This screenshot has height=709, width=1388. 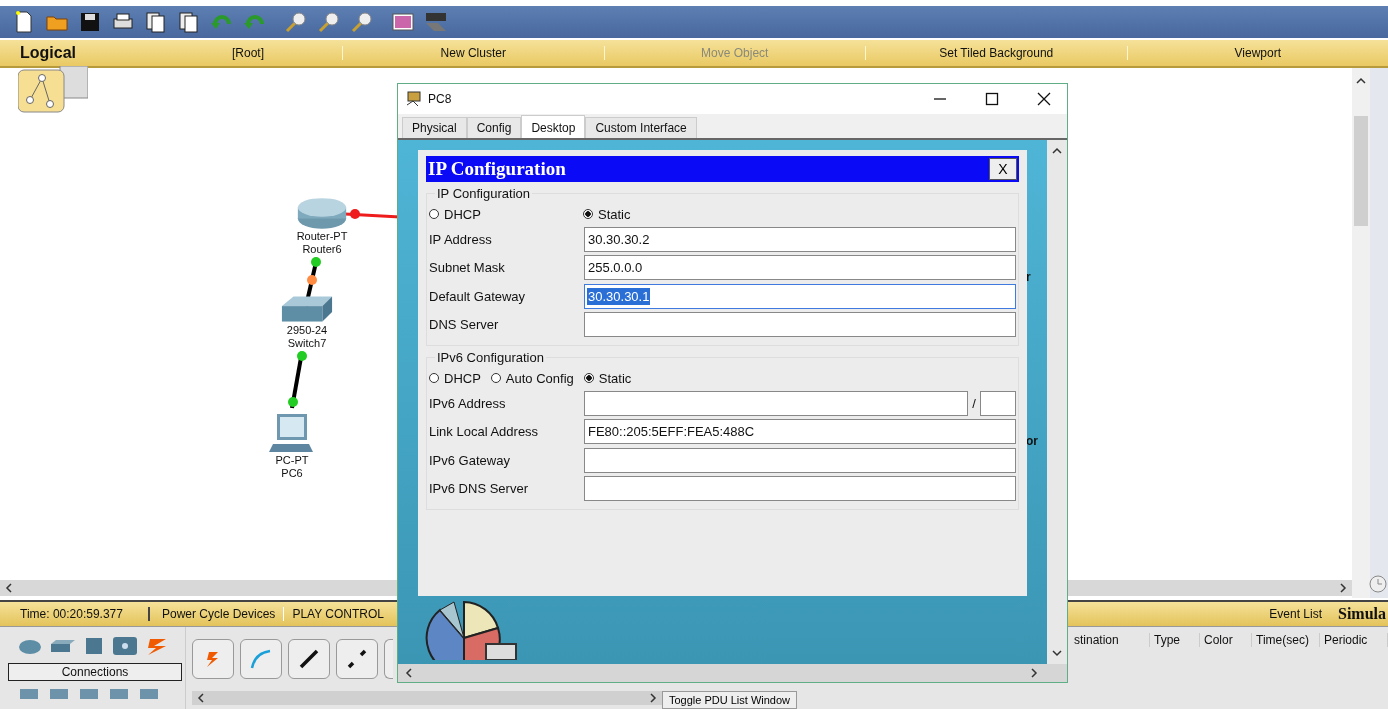 What do you see at coordinates (494, 127) in the screenshot?
I see `window-tab: Config` at bounding box center [494, 127].